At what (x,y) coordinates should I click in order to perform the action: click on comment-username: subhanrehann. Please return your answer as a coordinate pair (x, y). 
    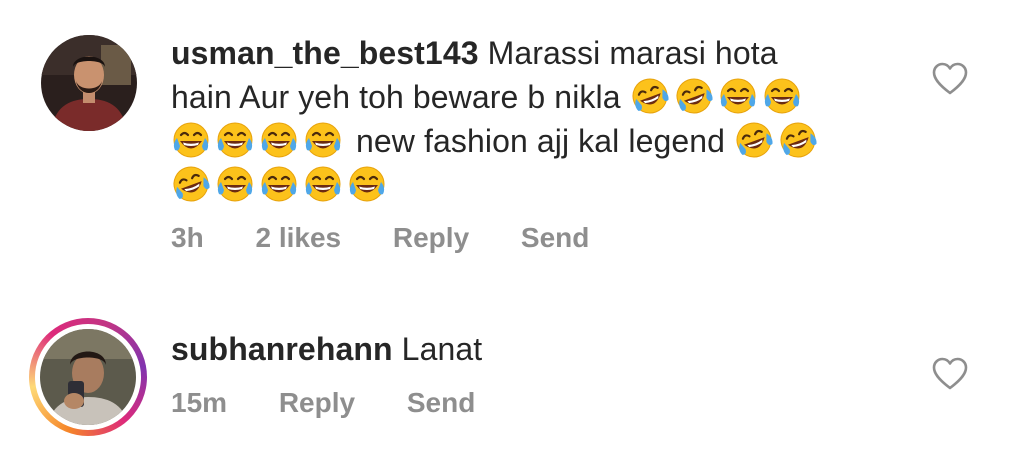
    Looking at the image, I should click on (282, 349).